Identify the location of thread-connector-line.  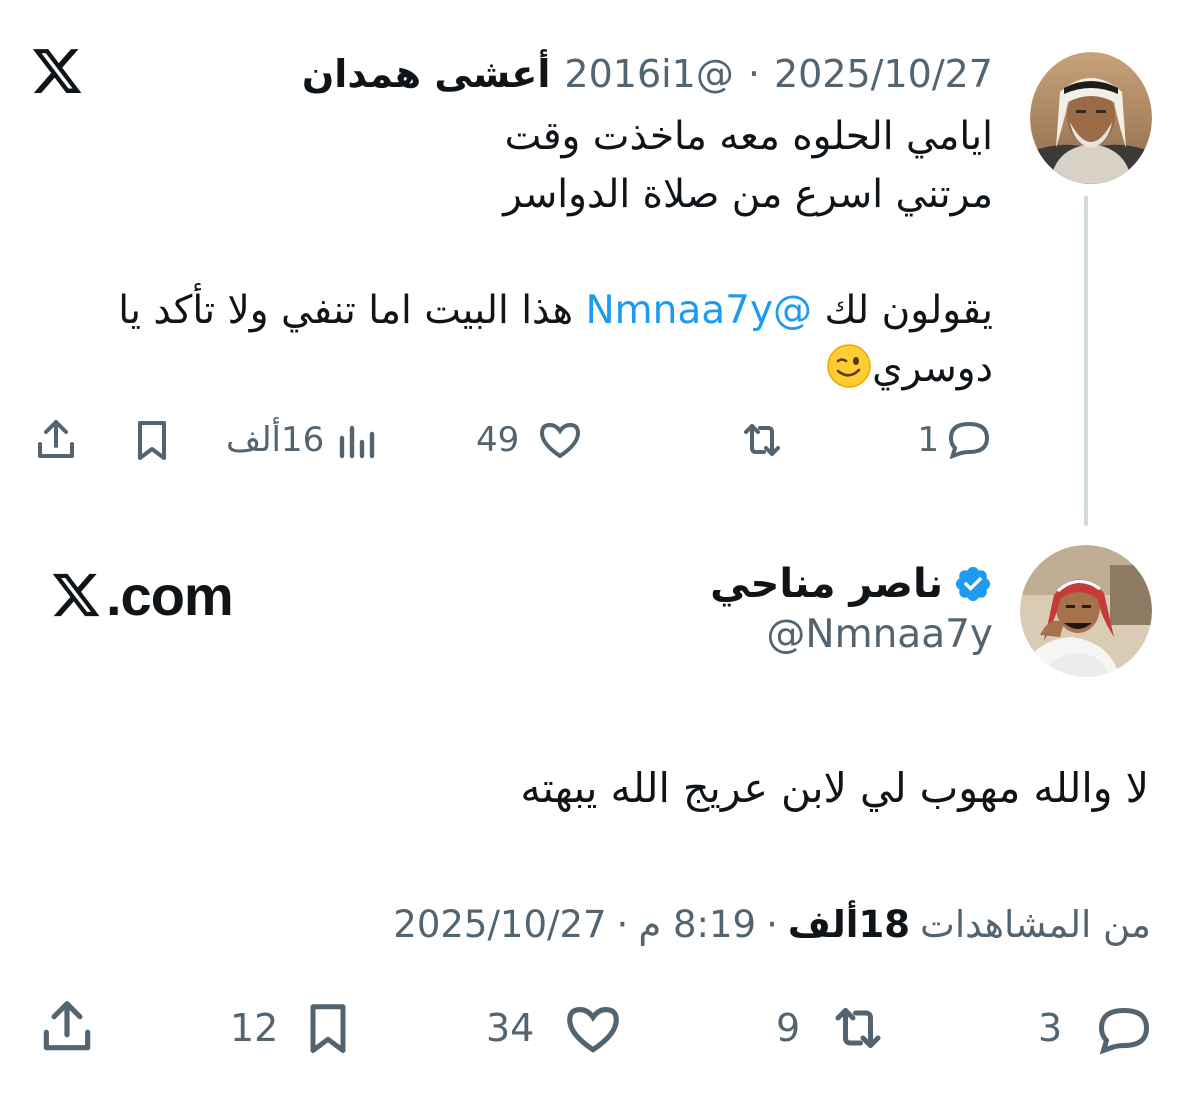
(1086, 361).